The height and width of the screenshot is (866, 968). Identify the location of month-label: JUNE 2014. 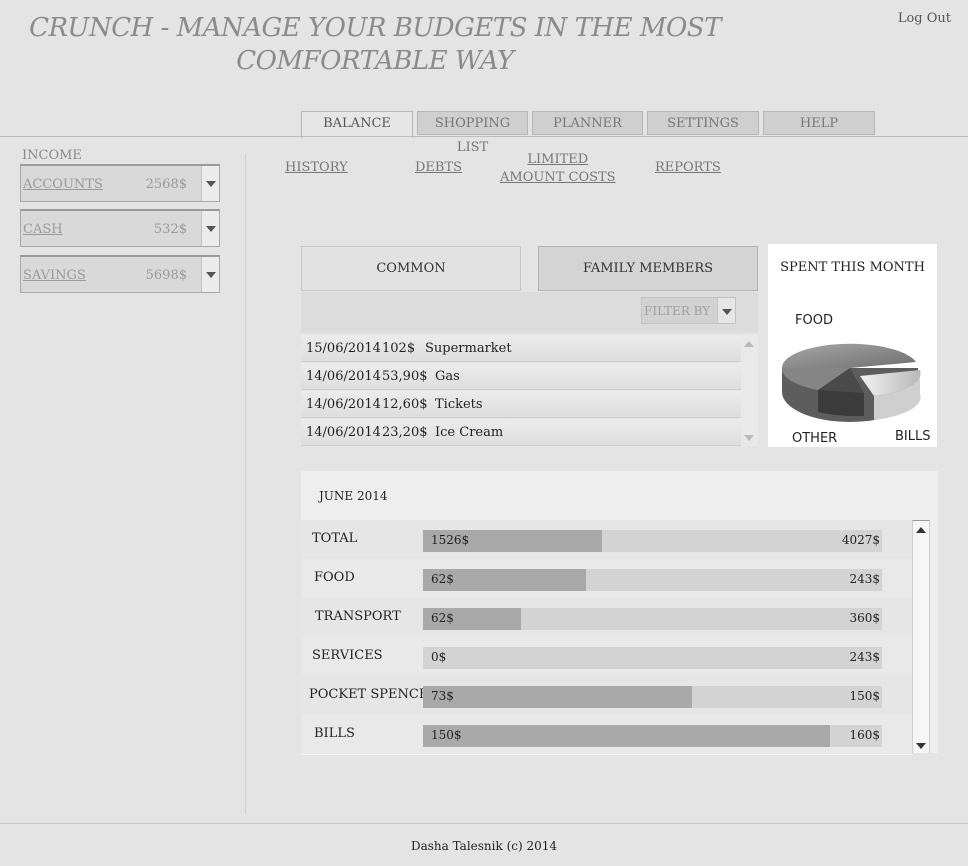
(353, 496).